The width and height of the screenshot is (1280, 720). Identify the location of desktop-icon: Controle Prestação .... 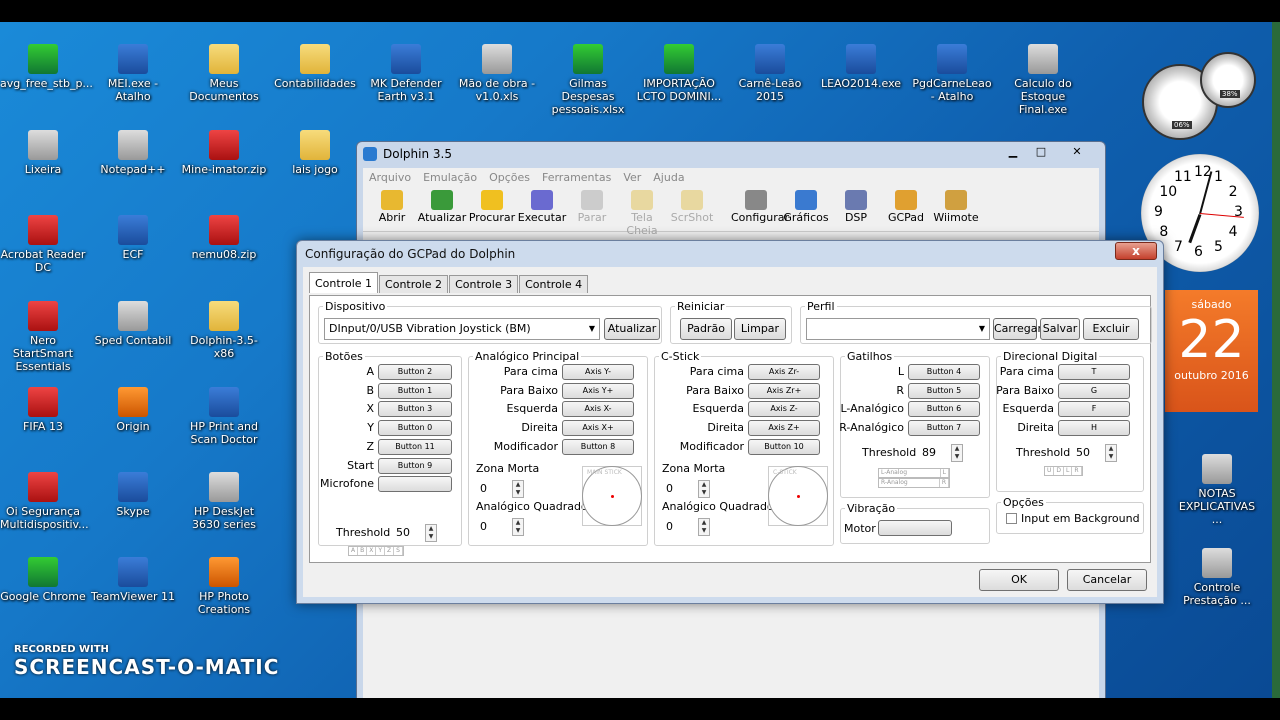
(1217, 577).